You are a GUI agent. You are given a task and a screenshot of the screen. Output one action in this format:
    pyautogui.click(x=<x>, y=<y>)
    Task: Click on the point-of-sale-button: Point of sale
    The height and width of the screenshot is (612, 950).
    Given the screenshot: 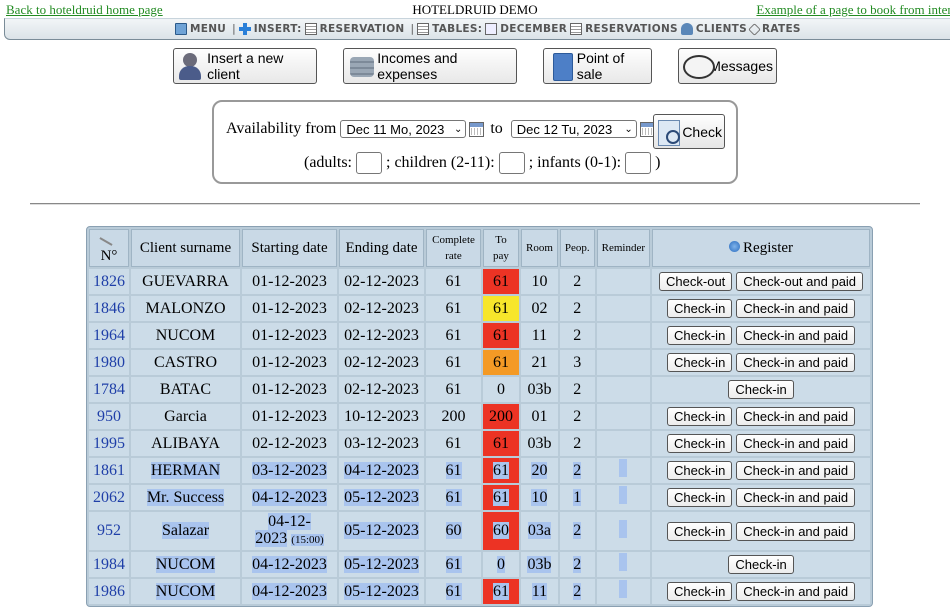 What is the action you would take?
    pyautogui.click(x=597, y=66)
    